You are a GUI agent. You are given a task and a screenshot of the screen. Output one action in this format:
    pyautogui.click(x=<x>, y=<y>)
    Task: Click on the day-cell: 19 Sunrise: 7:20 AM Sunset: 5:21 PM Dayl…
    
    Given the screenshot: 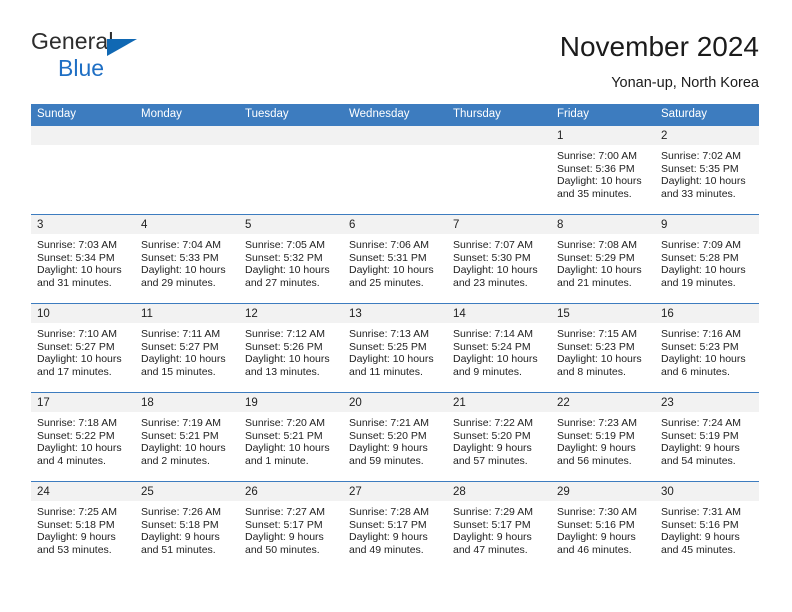 What is the action you would take?
    pyautogui.click(x=291, y=437)
    